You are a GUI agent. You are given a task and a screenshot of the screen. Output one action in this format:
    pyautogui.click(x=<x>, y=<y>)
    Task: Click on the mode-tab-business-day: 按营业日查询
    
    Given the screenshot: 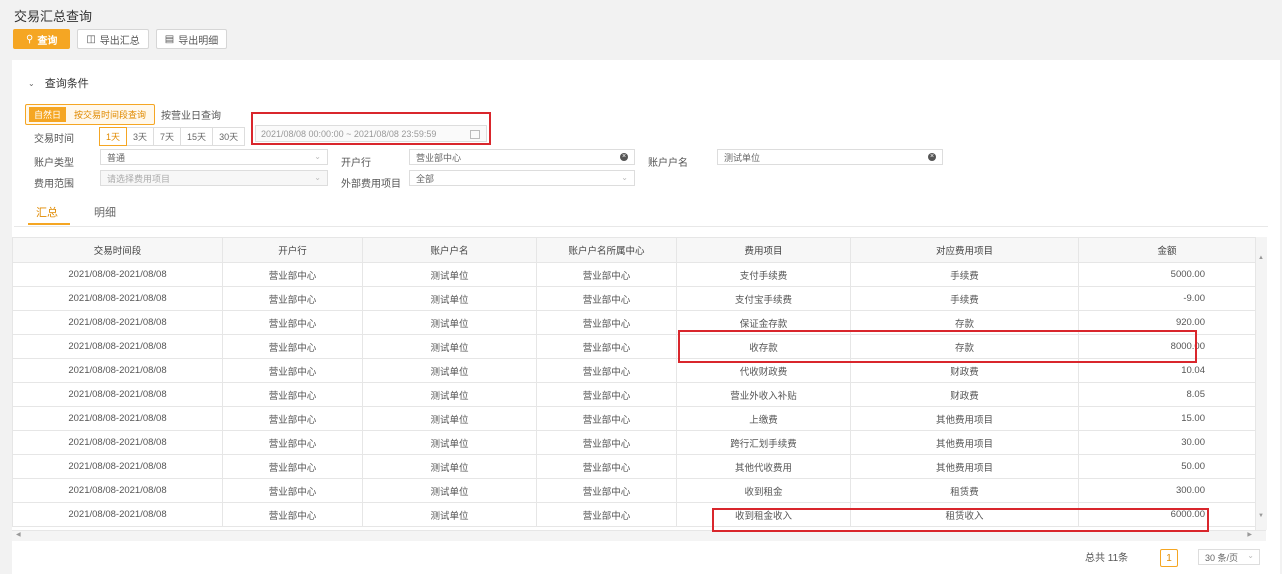 What is the action you would take?
    pyautogui.click(x=191, y=114)
    